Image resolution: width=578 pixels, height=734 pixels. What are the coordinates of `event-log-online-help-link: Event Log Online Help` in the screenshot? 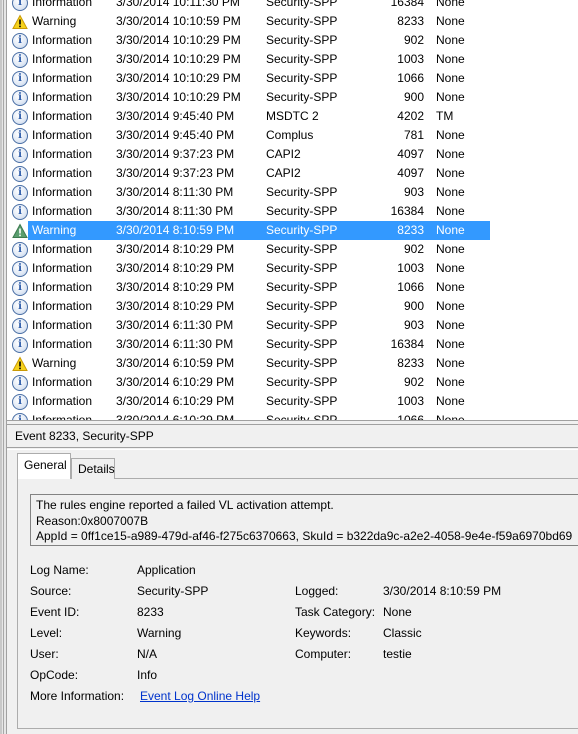 It's located at (200, 696).